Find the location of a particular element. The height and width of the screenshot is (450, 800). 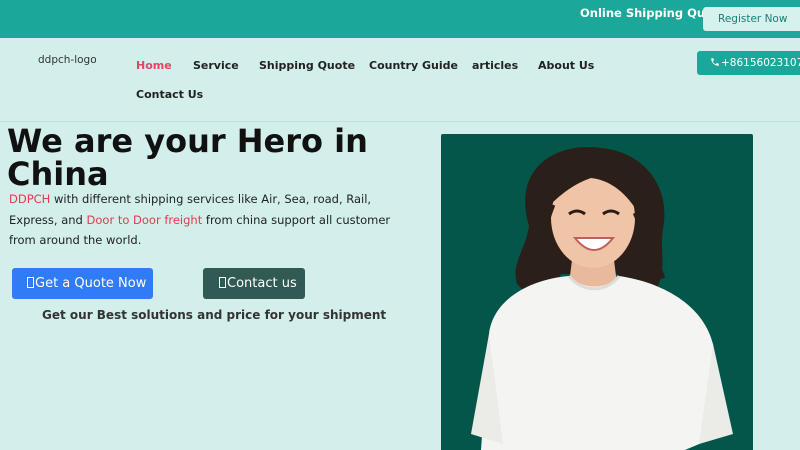

nav-item-shipping-quote: Shipping Quote is located at coordinates (307, 65).